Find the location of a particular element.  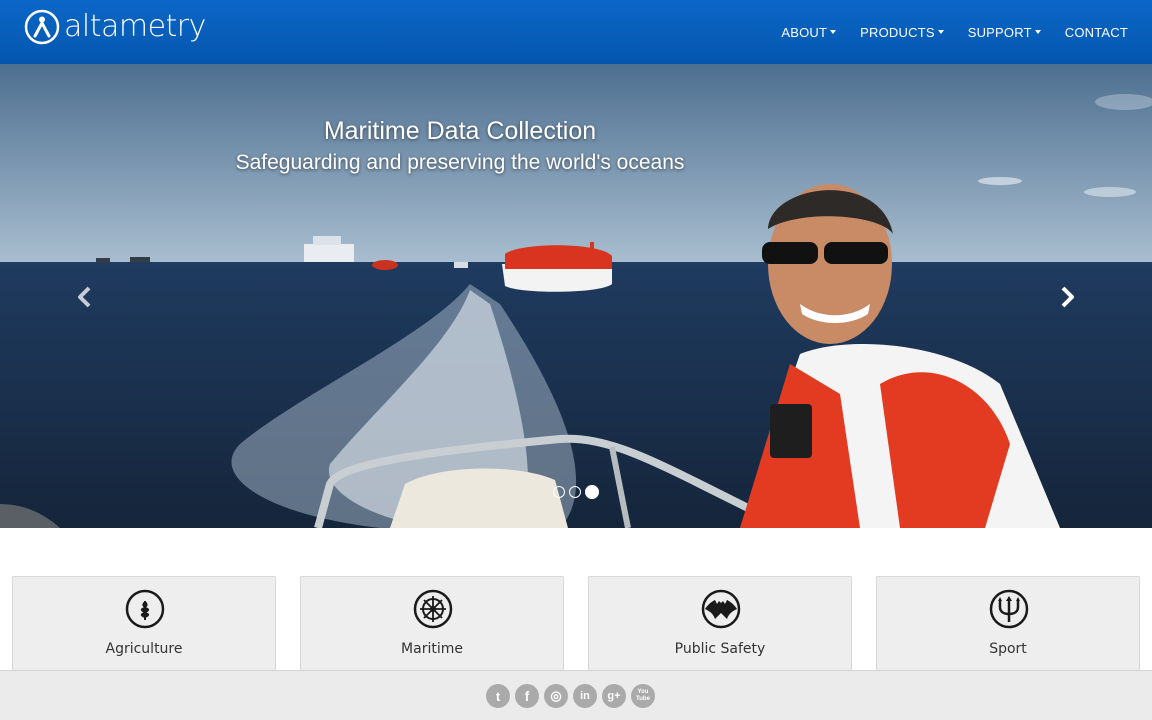

card-title: Agriculture is located at coordinates (144, 649).